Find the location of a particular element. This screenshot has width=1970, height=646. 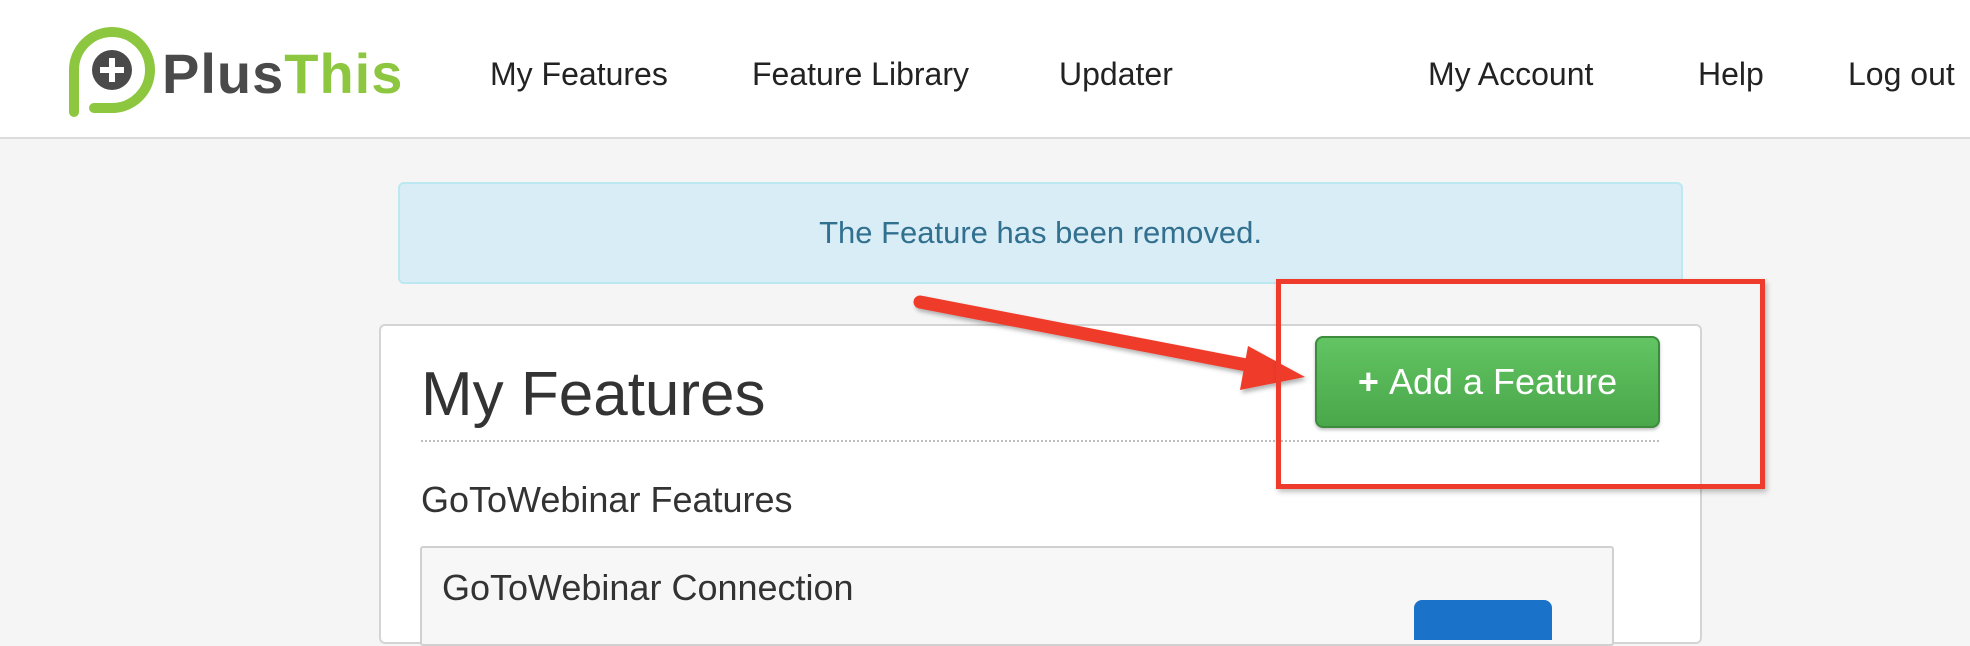

logo-text-this: This is located at coordinates (344, 73).